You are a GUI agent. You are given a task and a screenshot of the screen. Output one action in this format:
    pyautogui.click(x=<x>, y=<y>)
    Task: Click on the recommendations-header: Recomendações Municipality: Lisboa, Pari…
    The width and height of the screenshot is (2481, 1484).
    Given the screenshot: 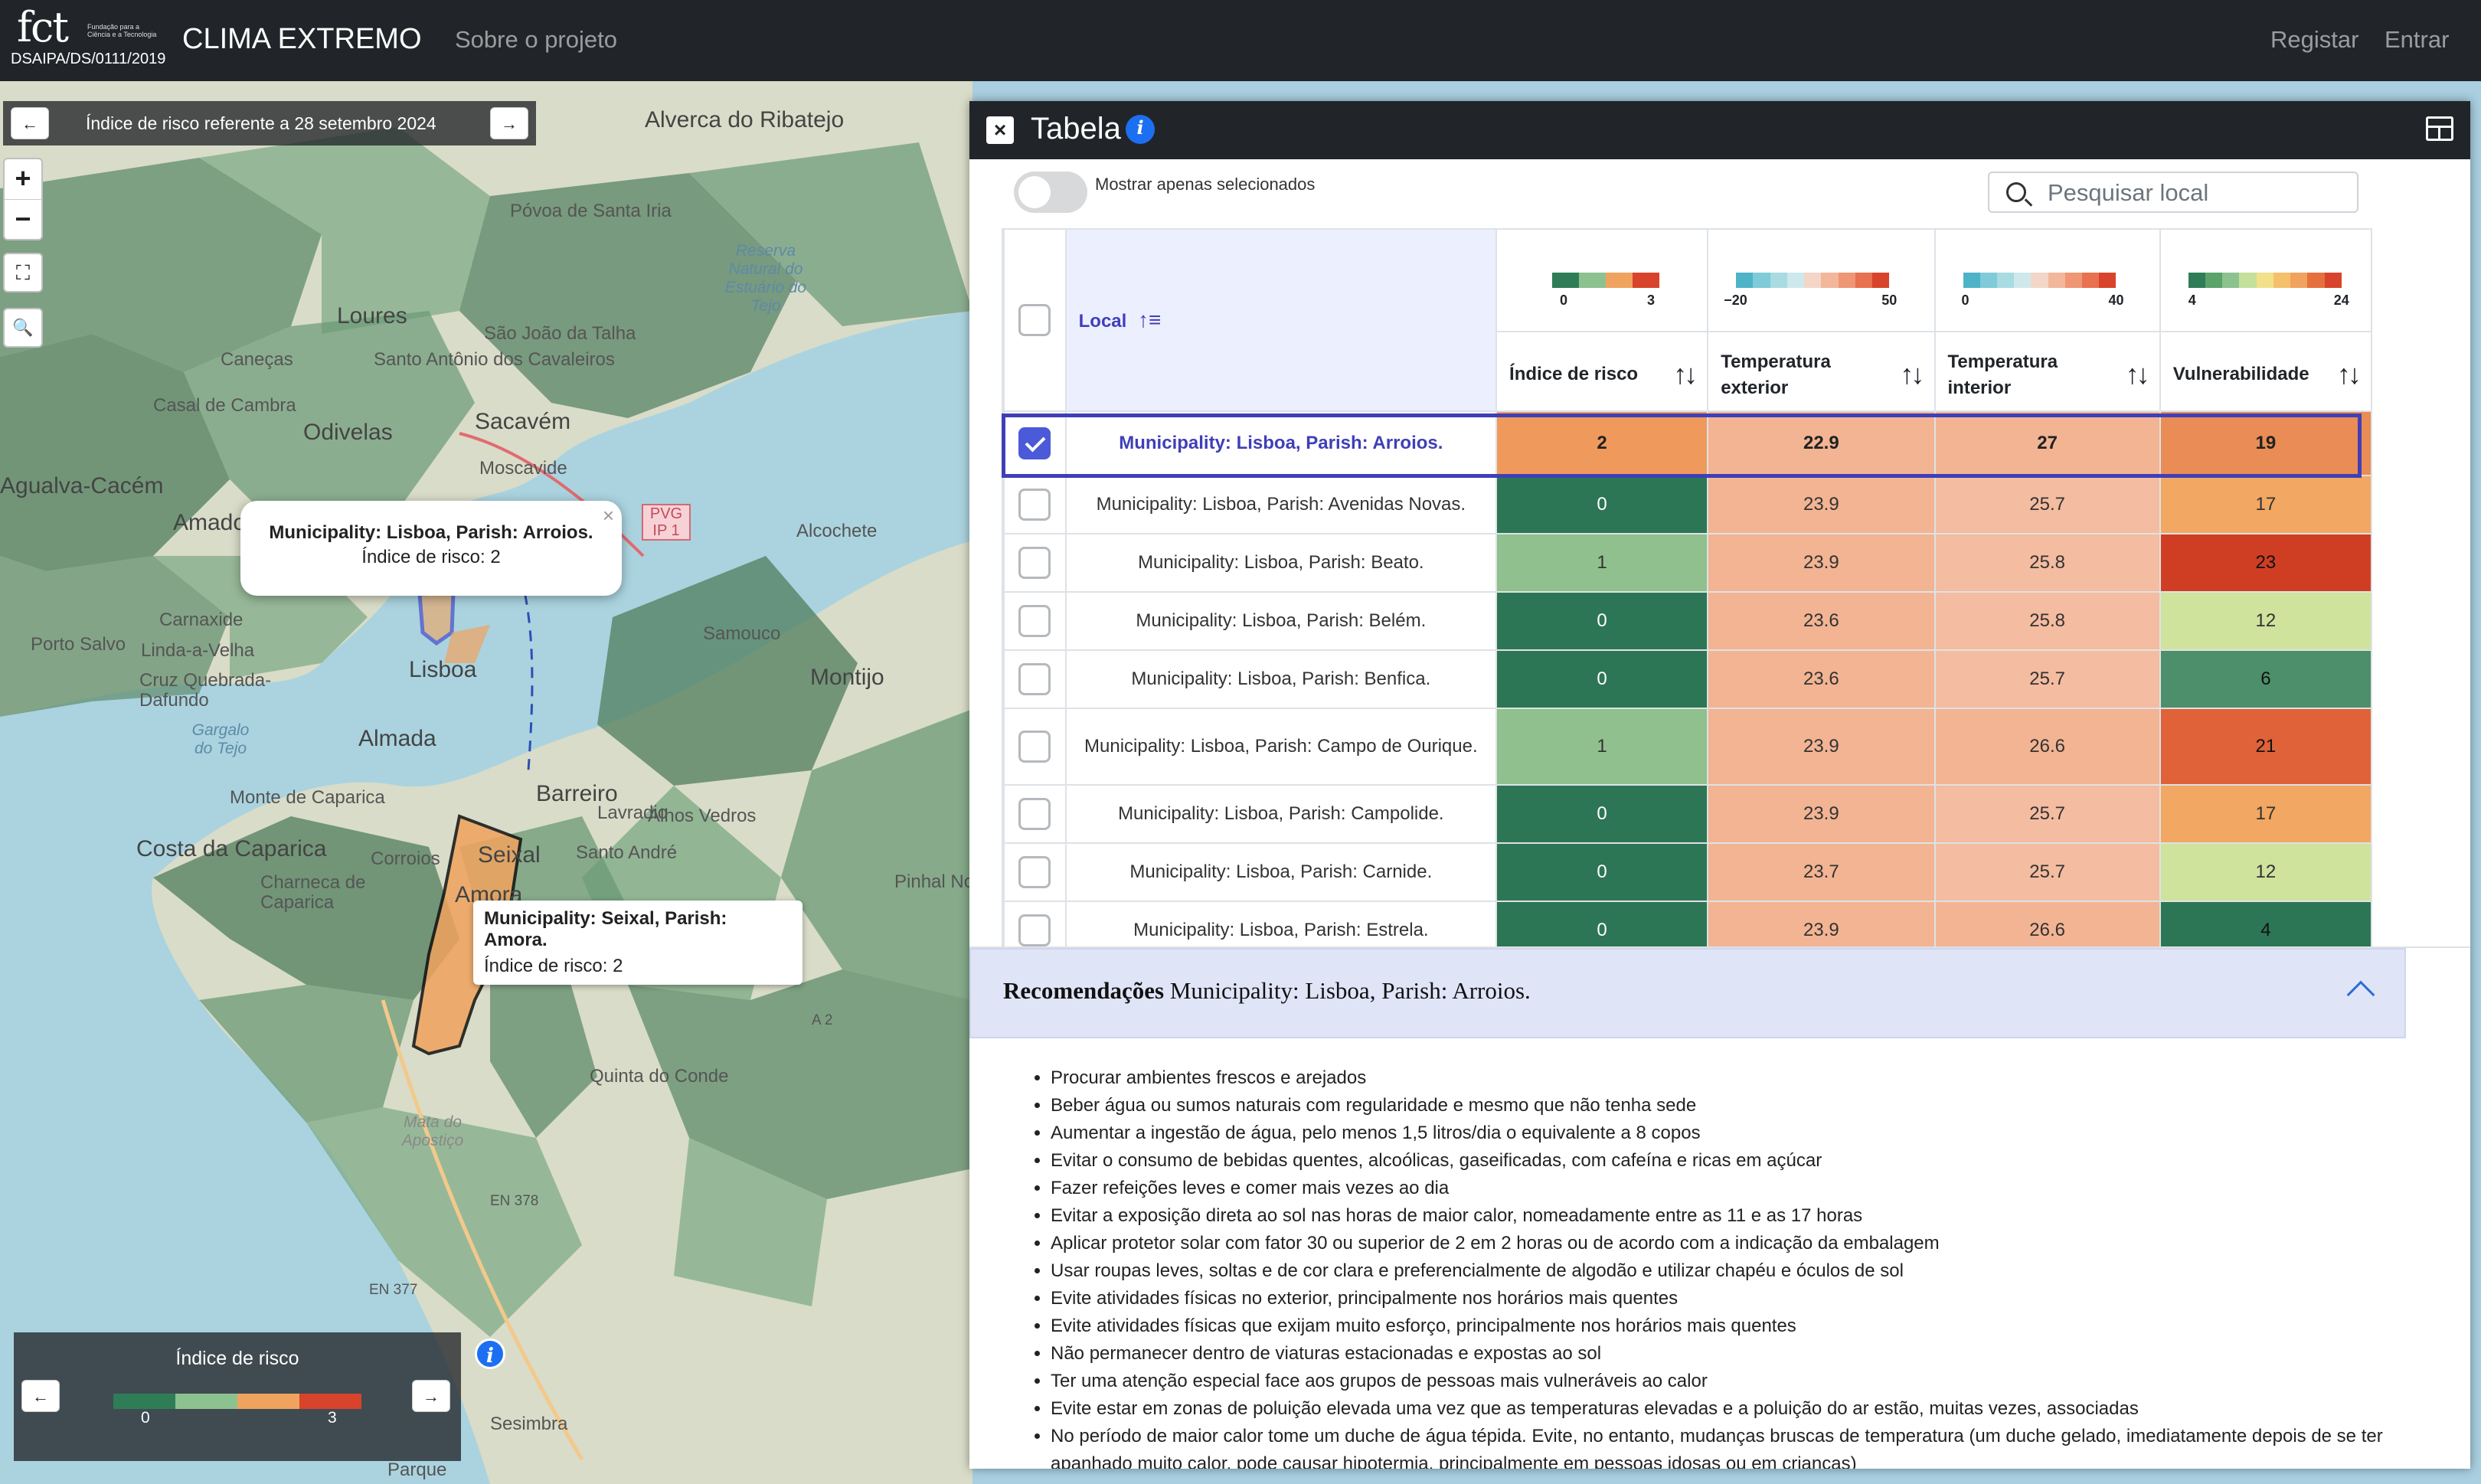 What is the action you would take?
    pyautogui.click(x=1687, y=993)
    